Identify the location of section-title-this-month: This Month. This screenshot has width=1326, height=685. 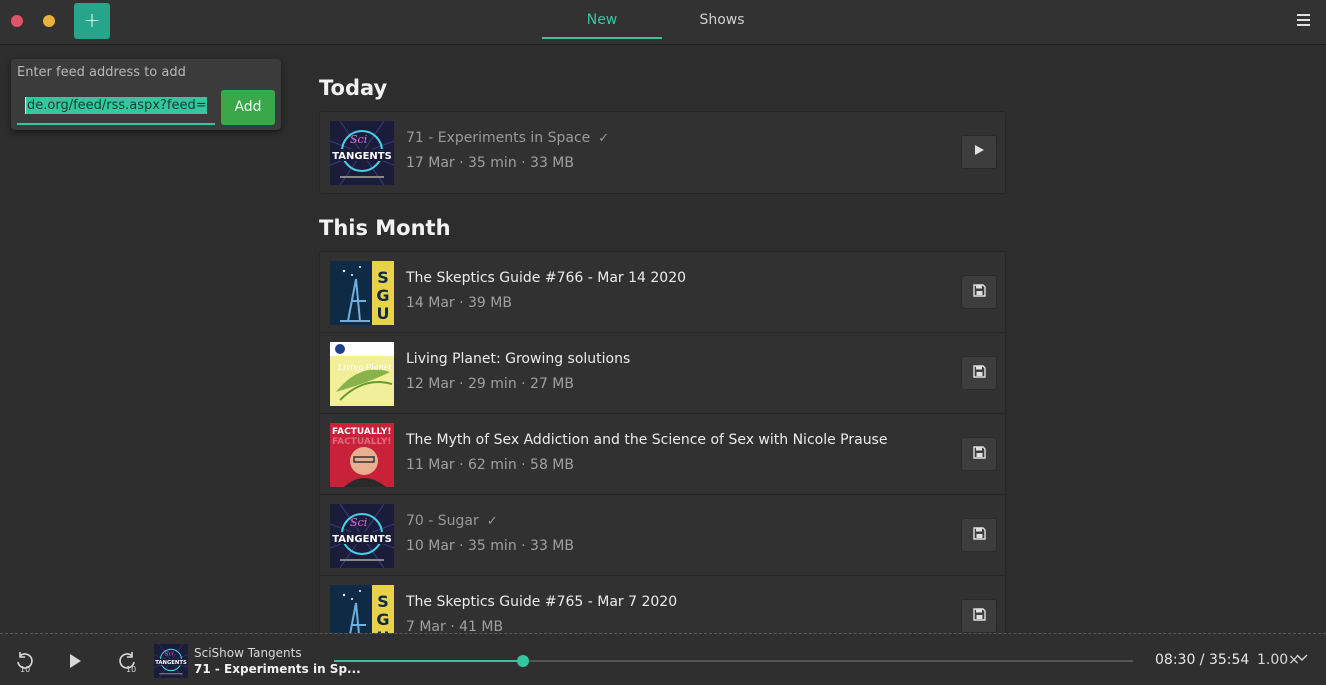
(385, 228).